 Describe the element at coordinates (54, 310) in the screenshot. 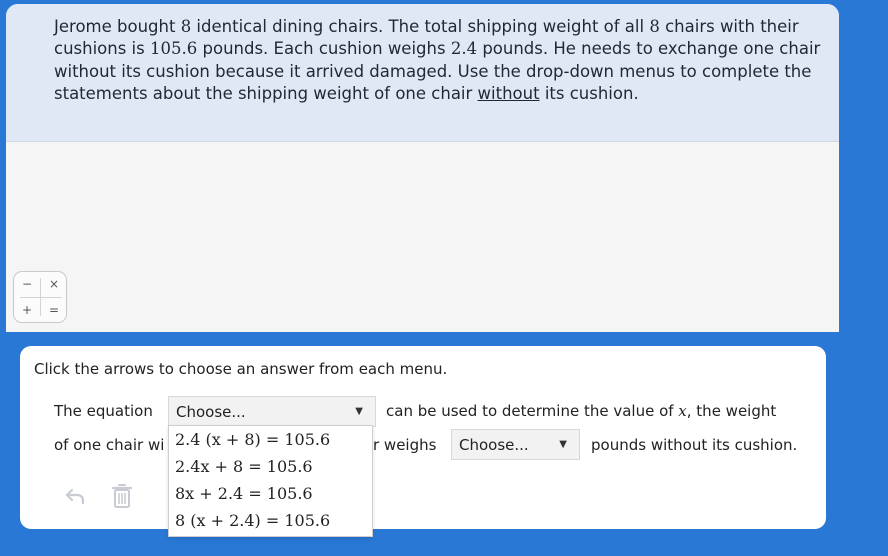

I see `equals-icon: =` at that location.